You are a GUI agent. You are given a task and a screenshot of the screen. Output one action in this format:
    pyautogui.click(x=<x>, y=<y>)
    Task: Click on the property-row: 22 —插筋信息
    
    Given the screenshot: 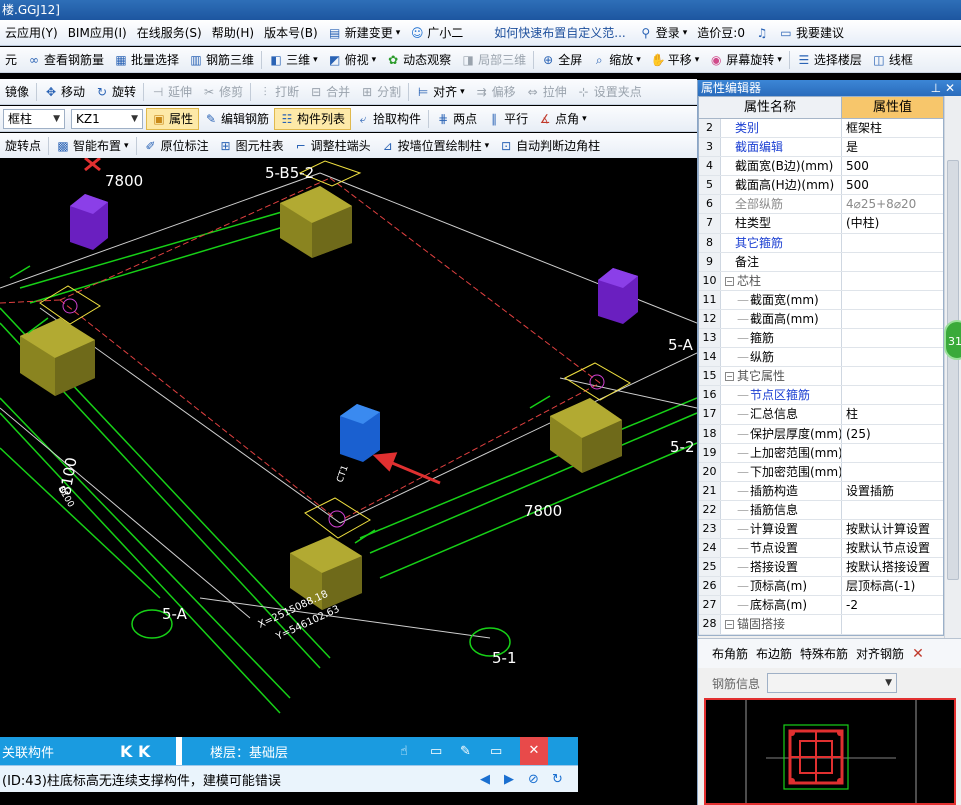 What is the action you would take?
    pyautogui.click(x=821, y=510)
    